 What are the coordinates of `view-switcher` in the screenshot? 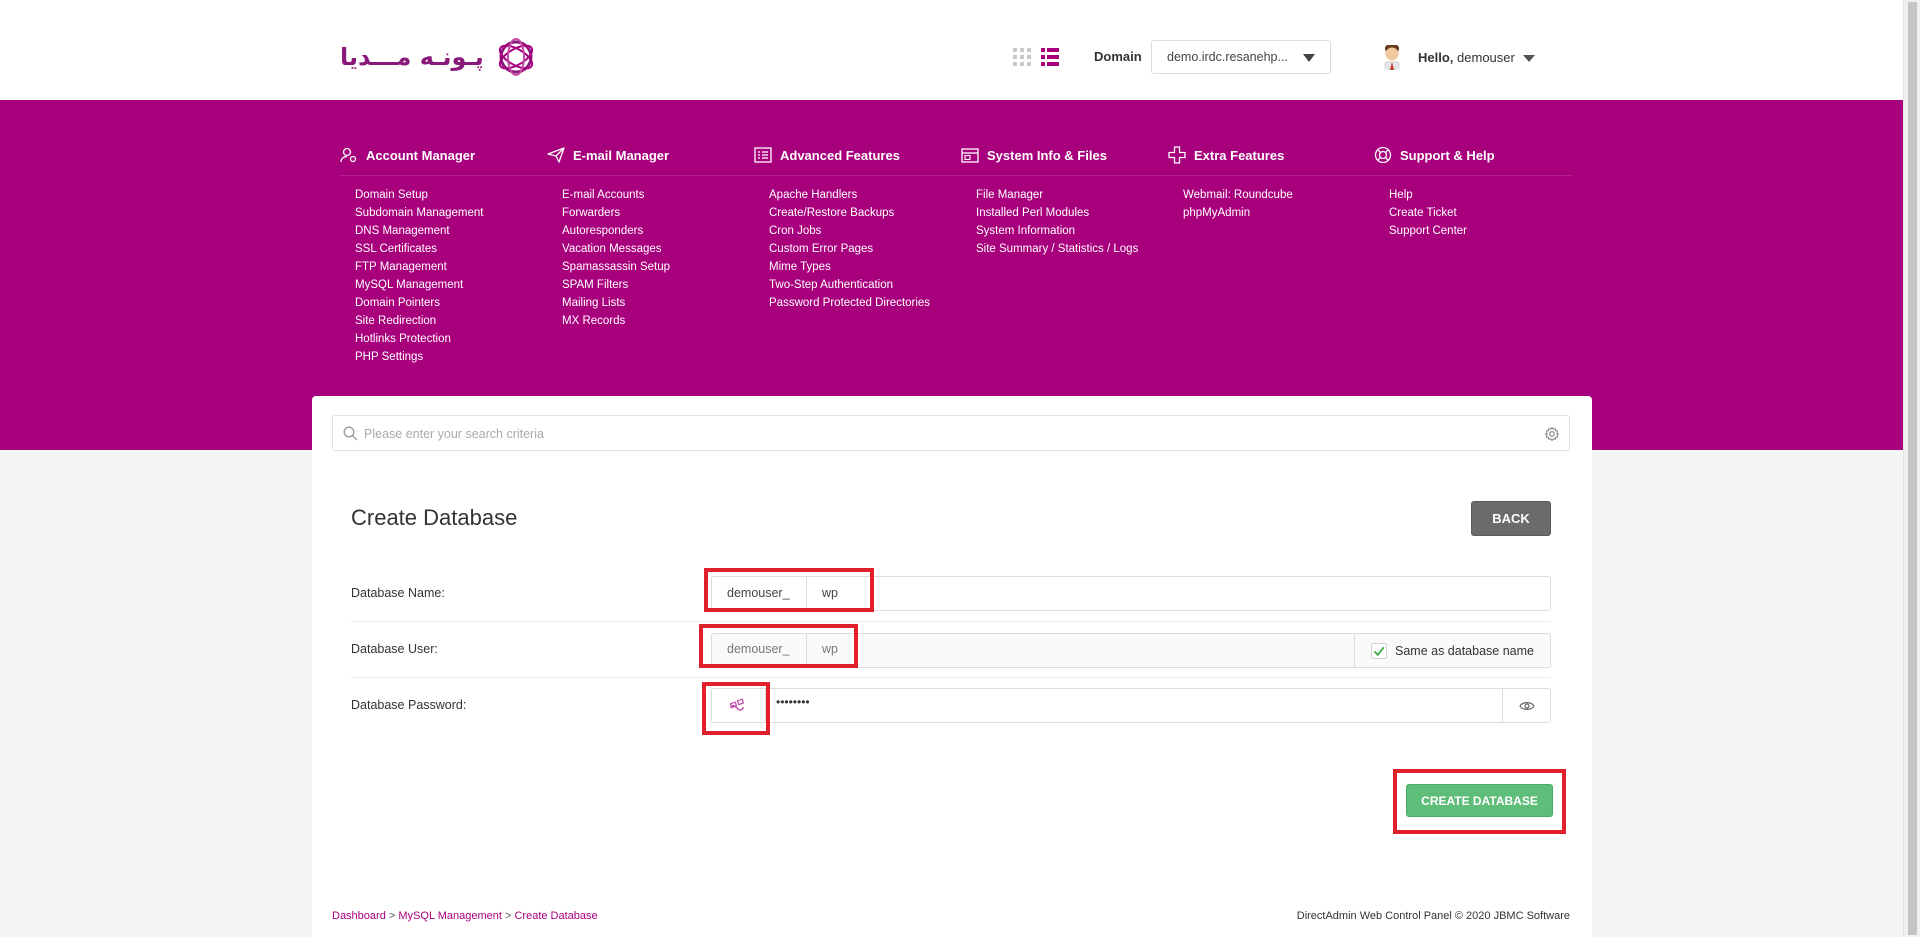 It's located at (1036, 57).